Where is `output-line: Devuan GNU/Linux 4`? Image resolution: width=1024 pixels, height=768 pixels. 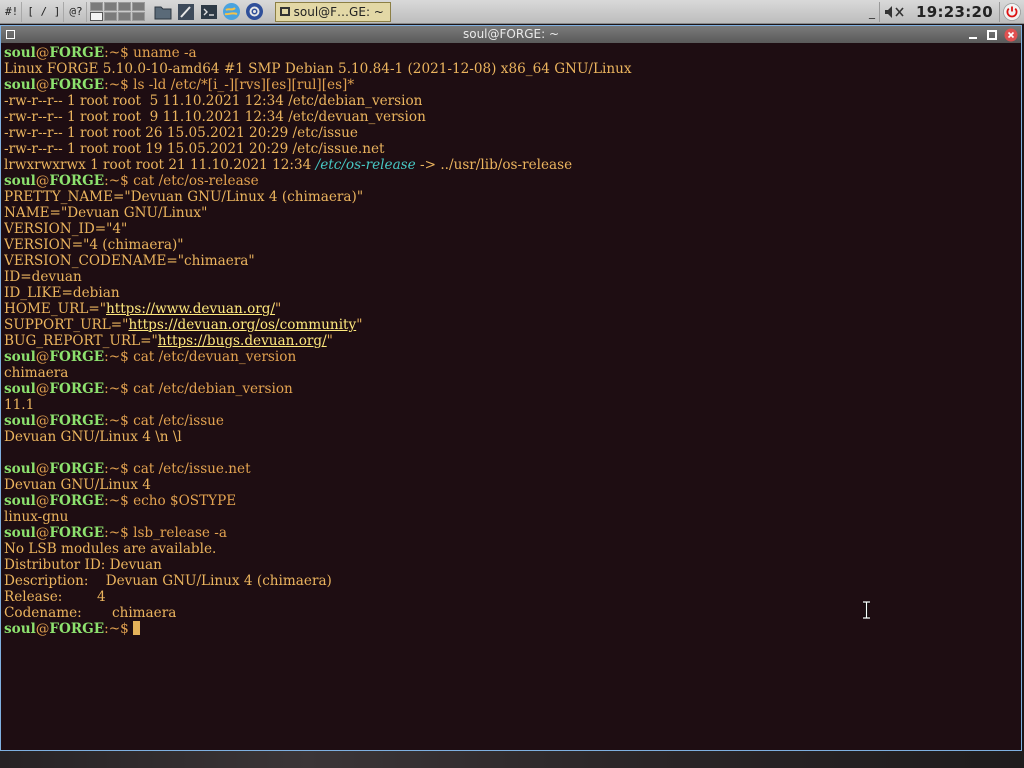
output-line: Devuan GNU/Linux 4 is located at coordinates (512, 485).